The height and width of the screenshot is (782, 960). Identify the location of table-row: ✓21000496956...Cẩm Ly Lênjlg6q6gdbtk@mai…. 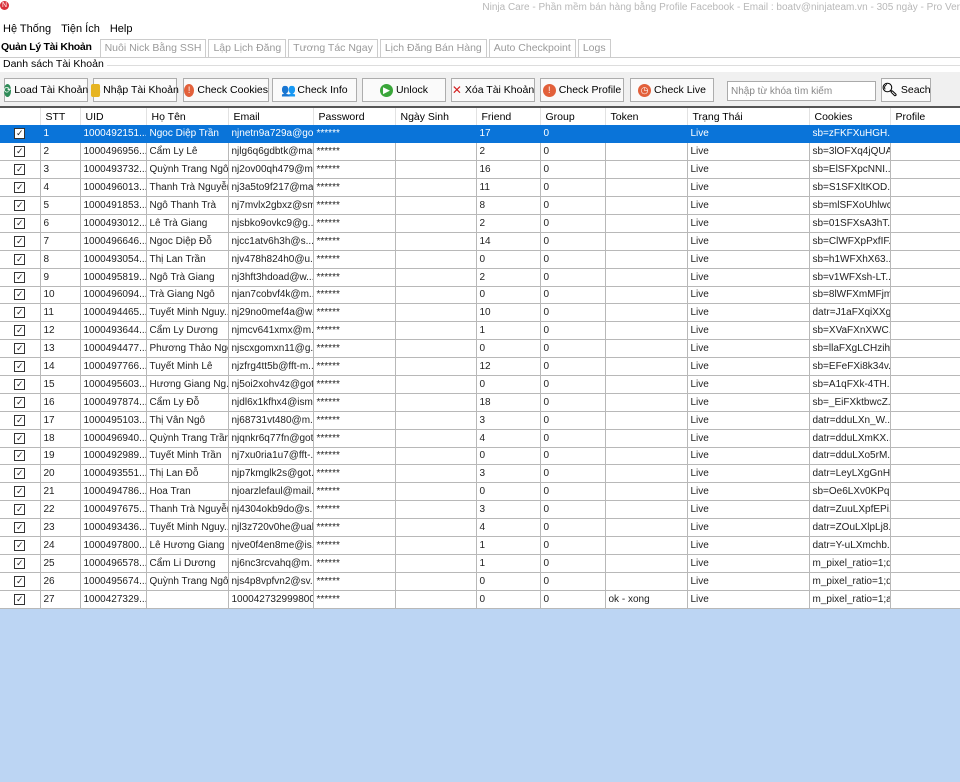
(480, 152).